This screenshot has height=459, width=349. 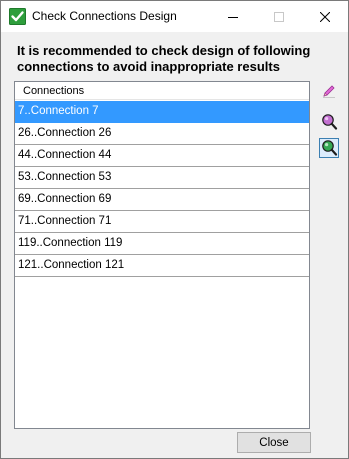 I want to click on list-item: 7..Connection 7, so click(x=162, y=112).